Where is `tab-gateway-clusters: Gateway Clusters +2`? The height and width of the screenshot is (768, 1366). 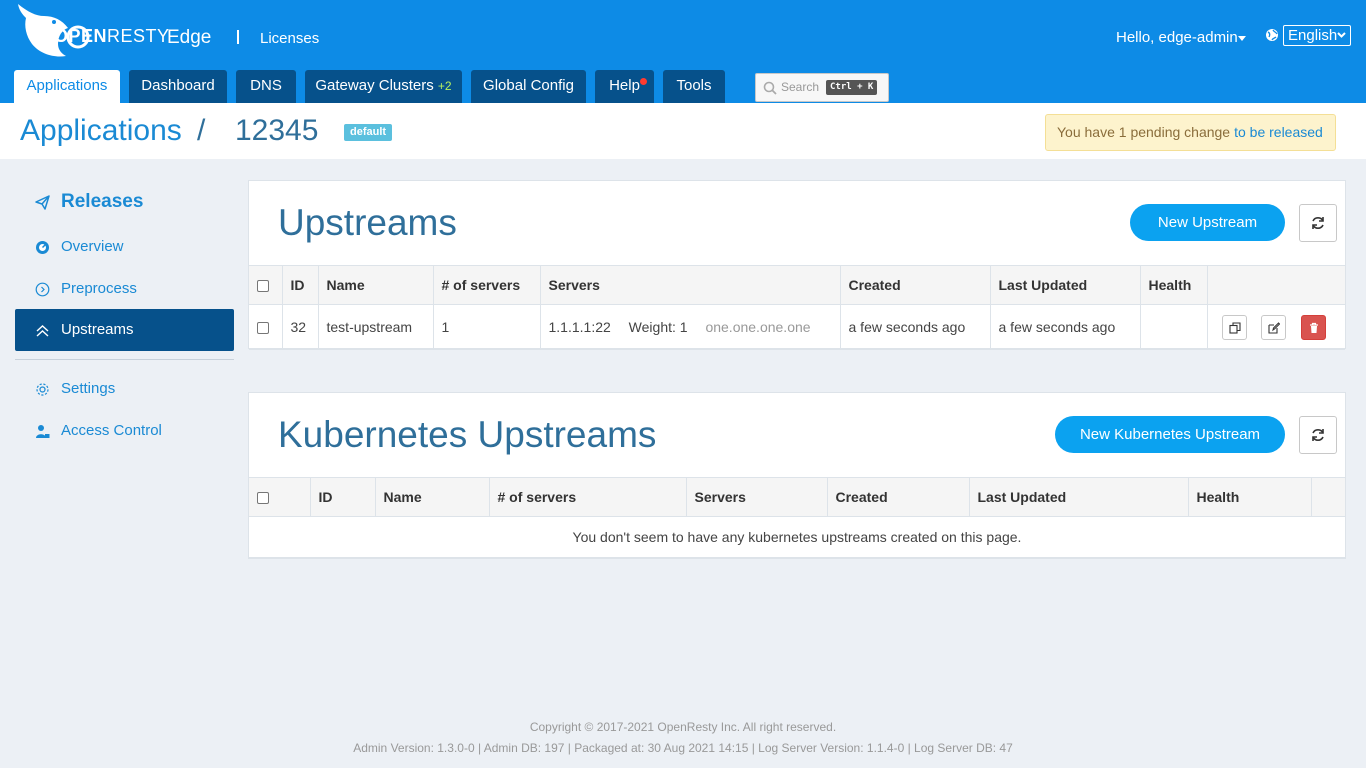
tab-gateway-clusters: Gateway Clusters +2 is located at coordinates (383, 86).